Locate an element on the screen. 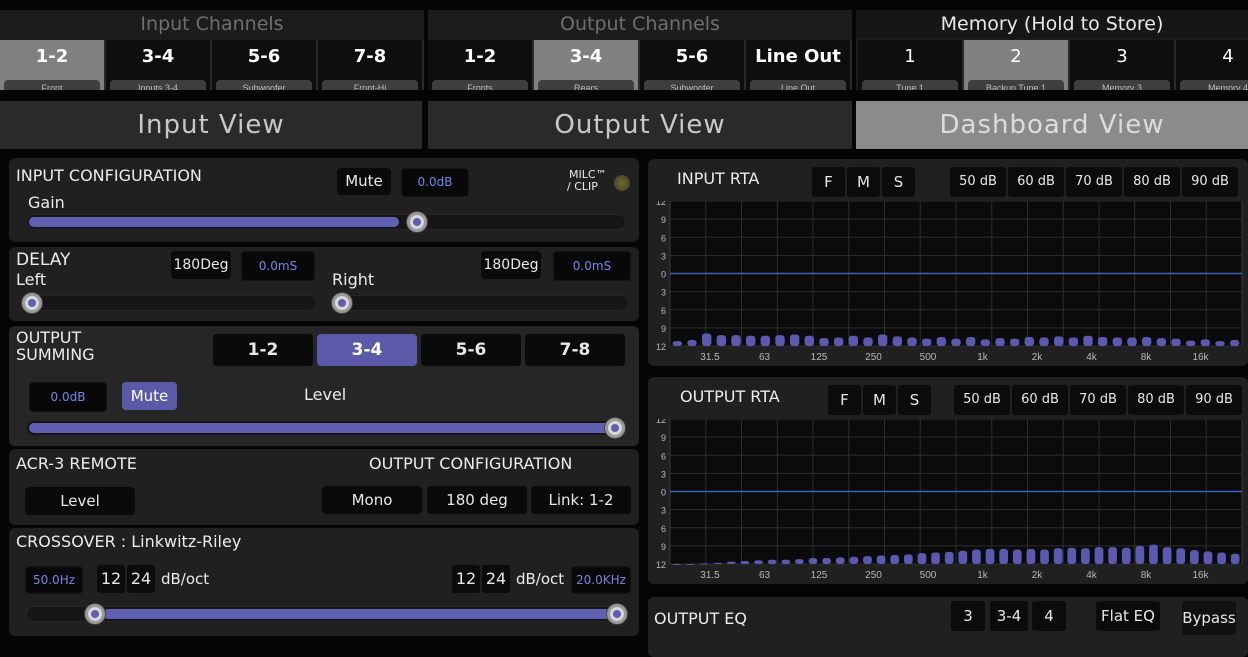 Image resolution: width=1248 pixels, height=657 pixels. channel-number: 1-2 is located at coordinates (52, 56).